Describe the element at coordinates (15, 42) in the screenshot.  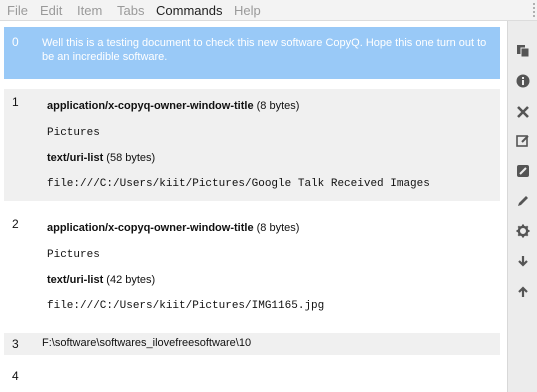
I see `item-index: 0` at that location.